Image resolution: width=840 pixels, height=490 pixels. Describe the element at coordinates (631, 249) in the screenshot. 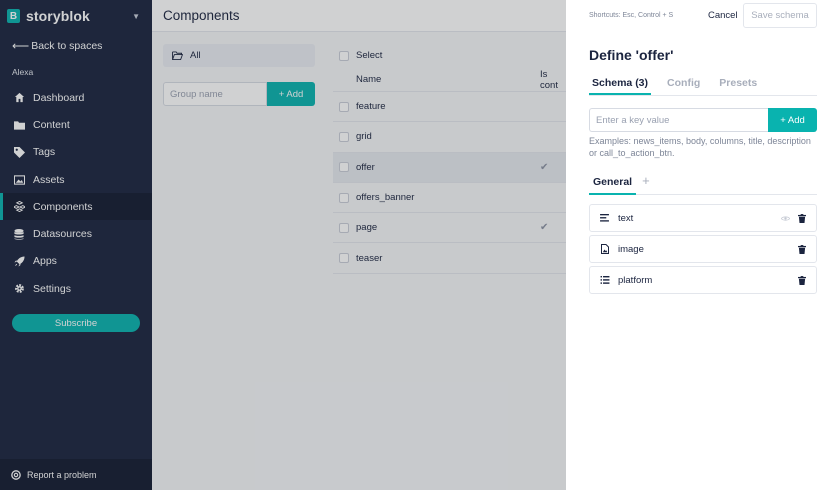

I see `field-name: image` at that location.